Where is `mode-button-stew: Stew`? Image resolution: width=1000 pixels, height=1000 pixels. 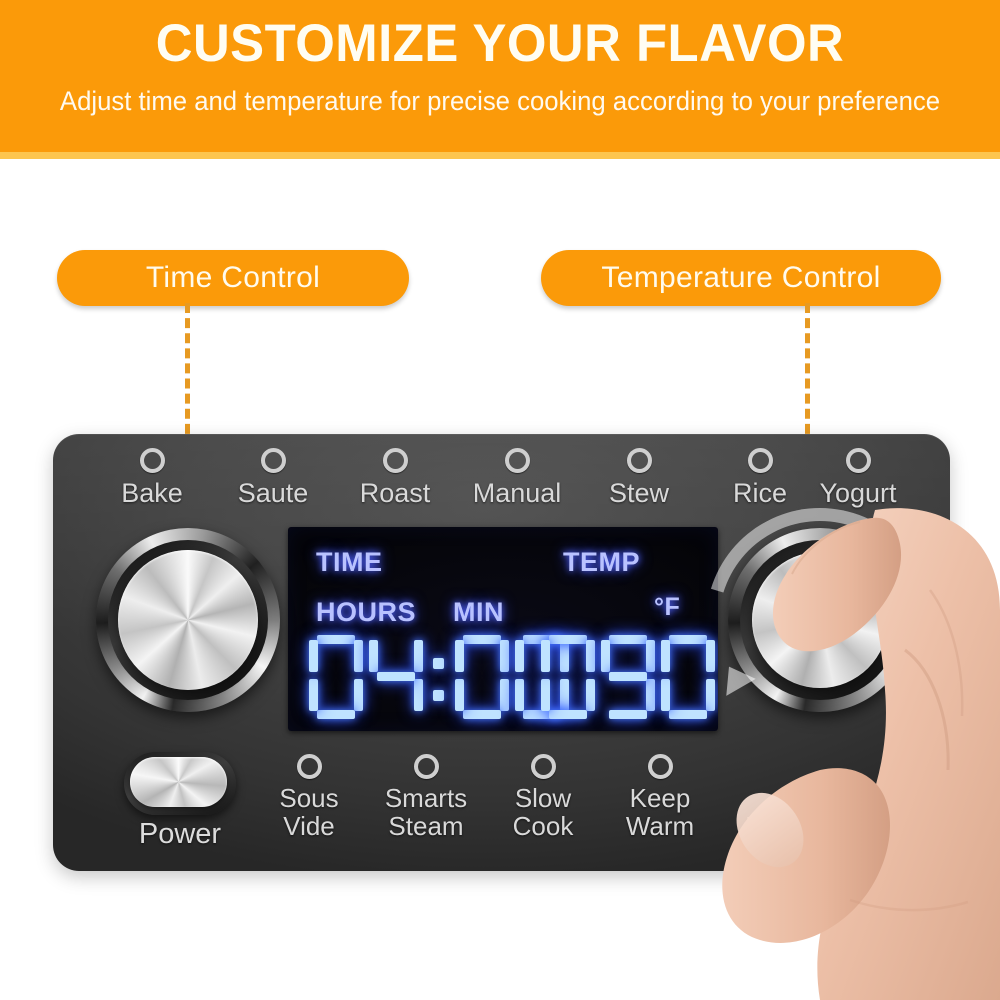
mode-button-stew: Stew is located at coordinates (639, 478).